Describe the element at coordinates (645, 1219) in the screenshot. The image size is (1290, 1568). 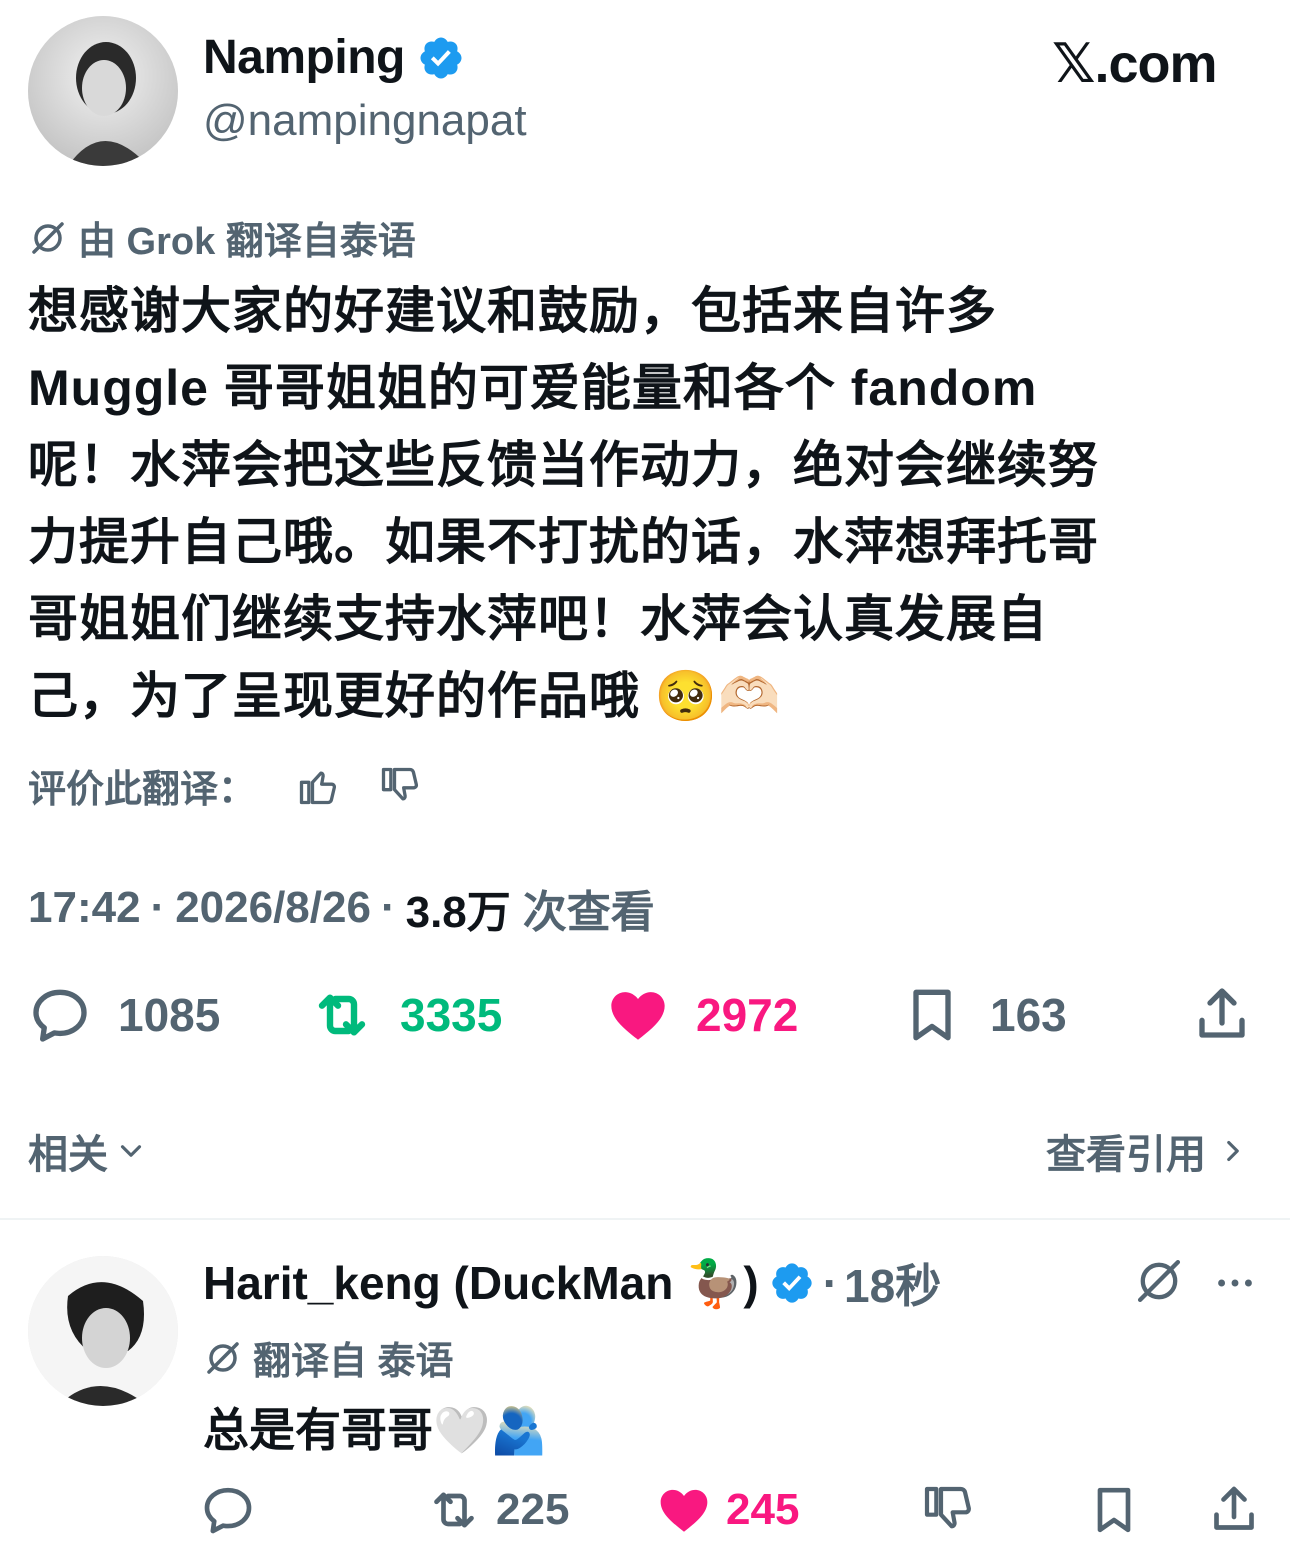
I see `section-divider` at that location.